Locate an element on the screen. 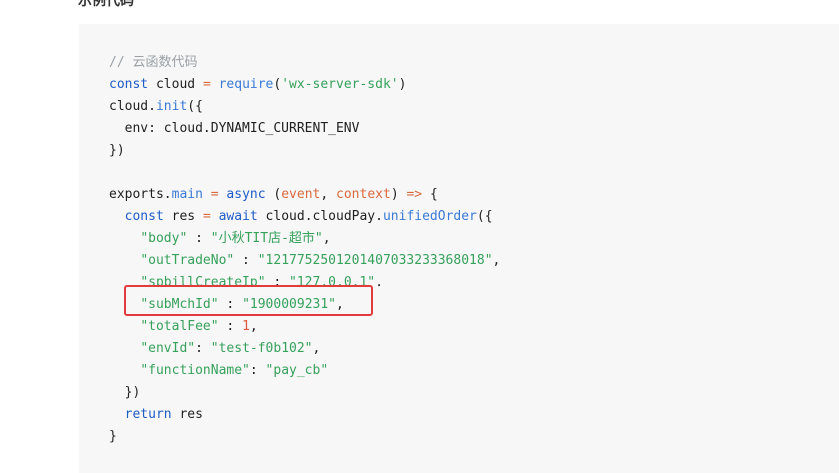  keyword-async: async is located at coordinates (246, 194).